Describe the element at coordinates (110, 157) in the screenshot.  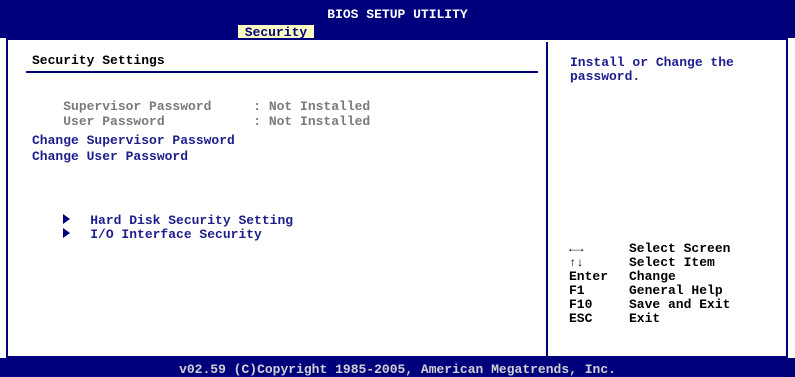
I see `change-user-password-item: Change User Password` at that location.